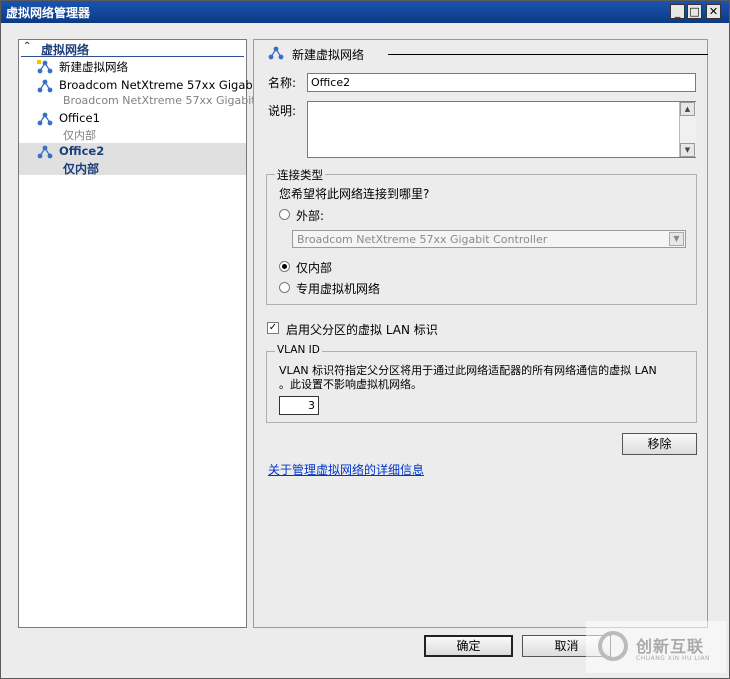 The width and height of the screenshot is (730, 679). What do you see at coordinates (282, 83) in the screenshot?
I see `name-label: 名称:` at bounding box center [282, 83].